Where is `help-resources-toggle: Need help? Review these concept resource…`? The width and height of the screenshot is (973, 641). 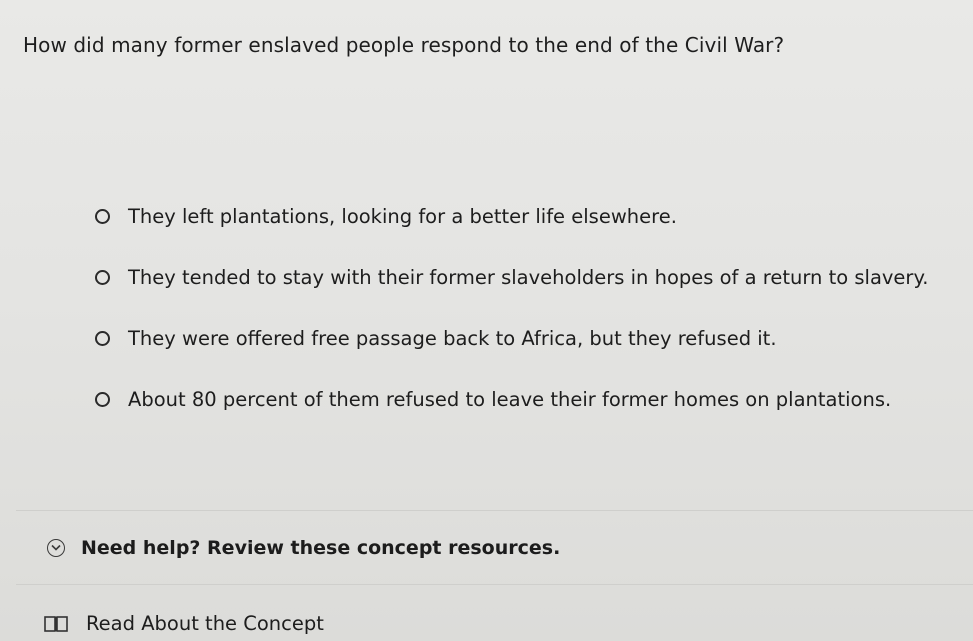 help-resources-toggle: Need help? Review these concept resource… is located at coordinates (494, 547).